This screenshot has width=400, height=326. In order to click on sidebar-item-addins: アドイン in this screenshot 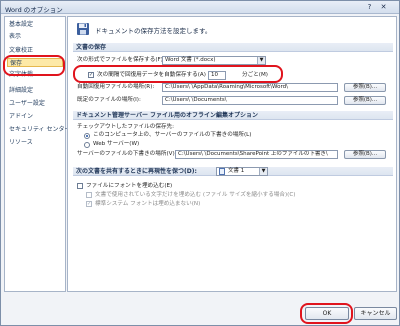, I will do `click(21, 116)`.